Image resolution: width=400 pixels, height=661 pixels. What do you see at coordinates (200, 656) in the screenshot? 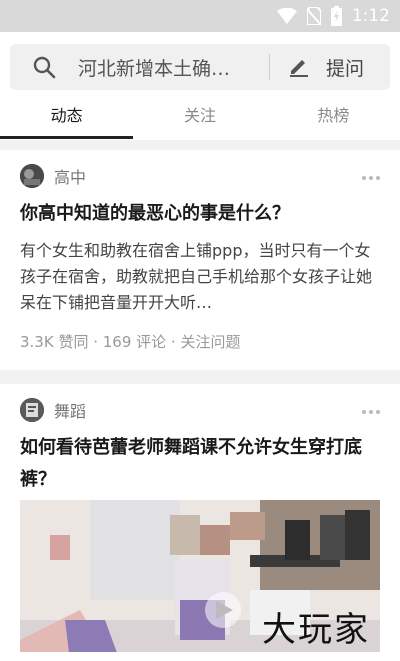
I see `bottom-nav` at bounding box center [200, 656].